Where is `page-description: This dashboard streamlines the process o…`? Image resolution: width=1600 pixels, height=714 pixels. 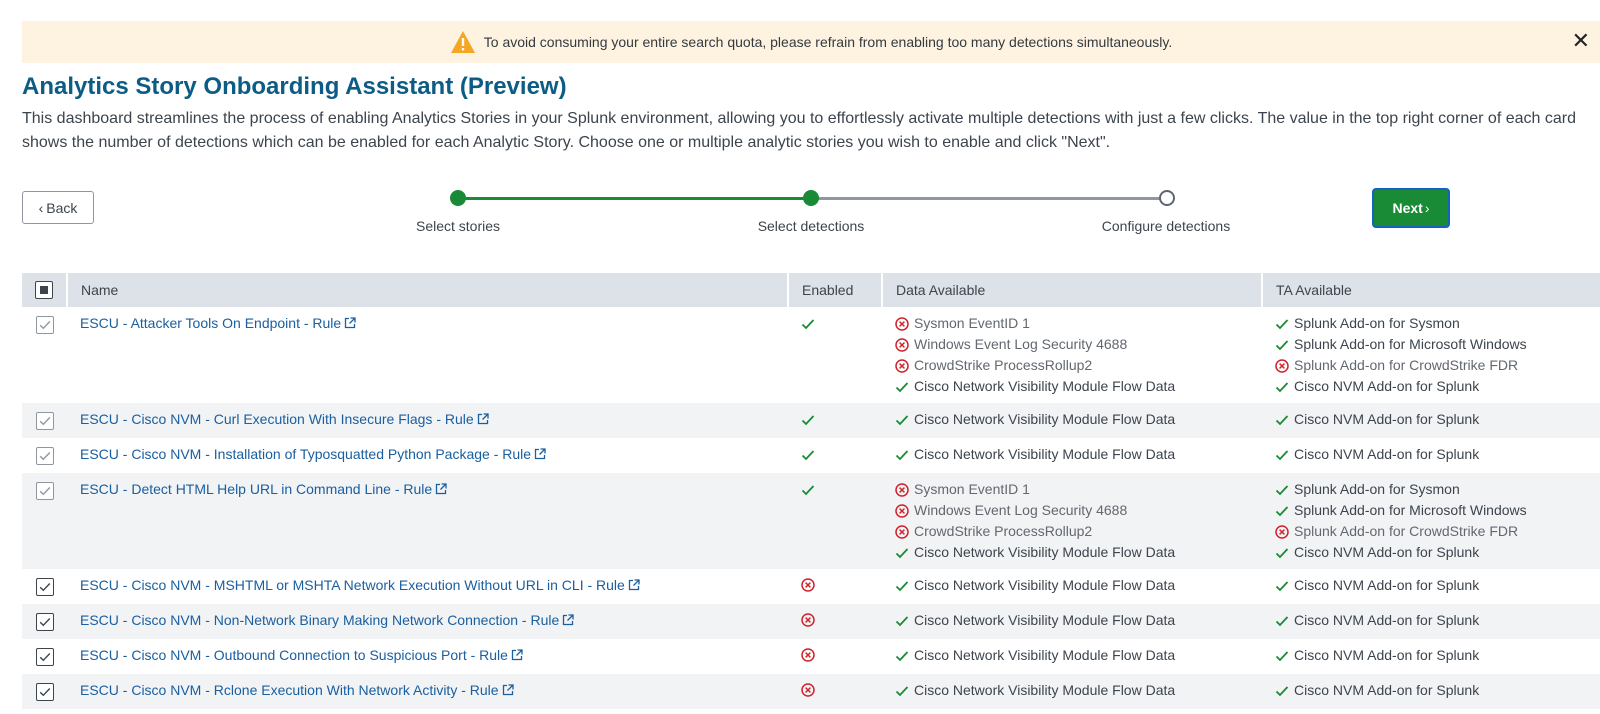
page-description: This dashboard streamlines the process o… is located at coordinates (799, 130).